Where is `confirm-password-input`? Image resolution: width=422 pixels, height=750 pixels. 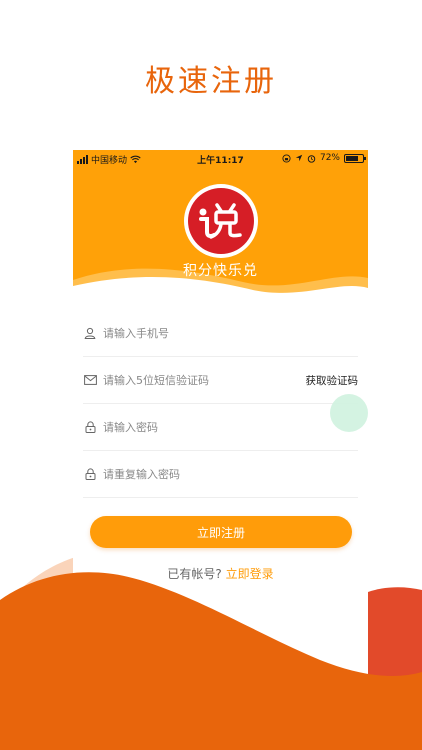
confirm-password-input is located at coordinates (230, 474).